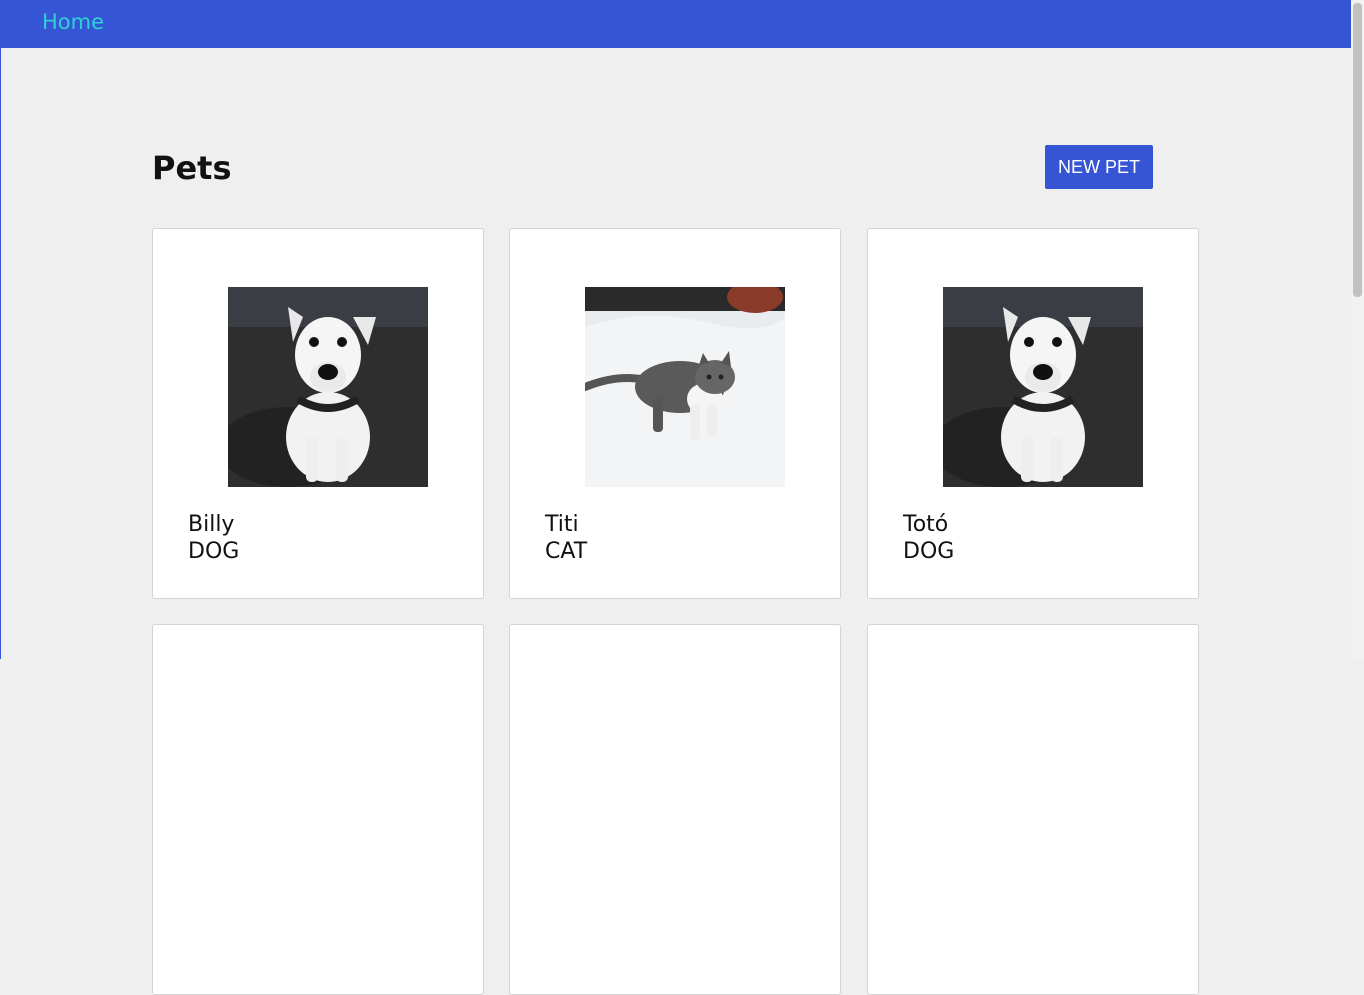 The image size is (1364, 995). What do you see at coordinates (1357, 329) in the screenshot?
I see `vertical-scrollbar` at bounding box center [1357, 329].